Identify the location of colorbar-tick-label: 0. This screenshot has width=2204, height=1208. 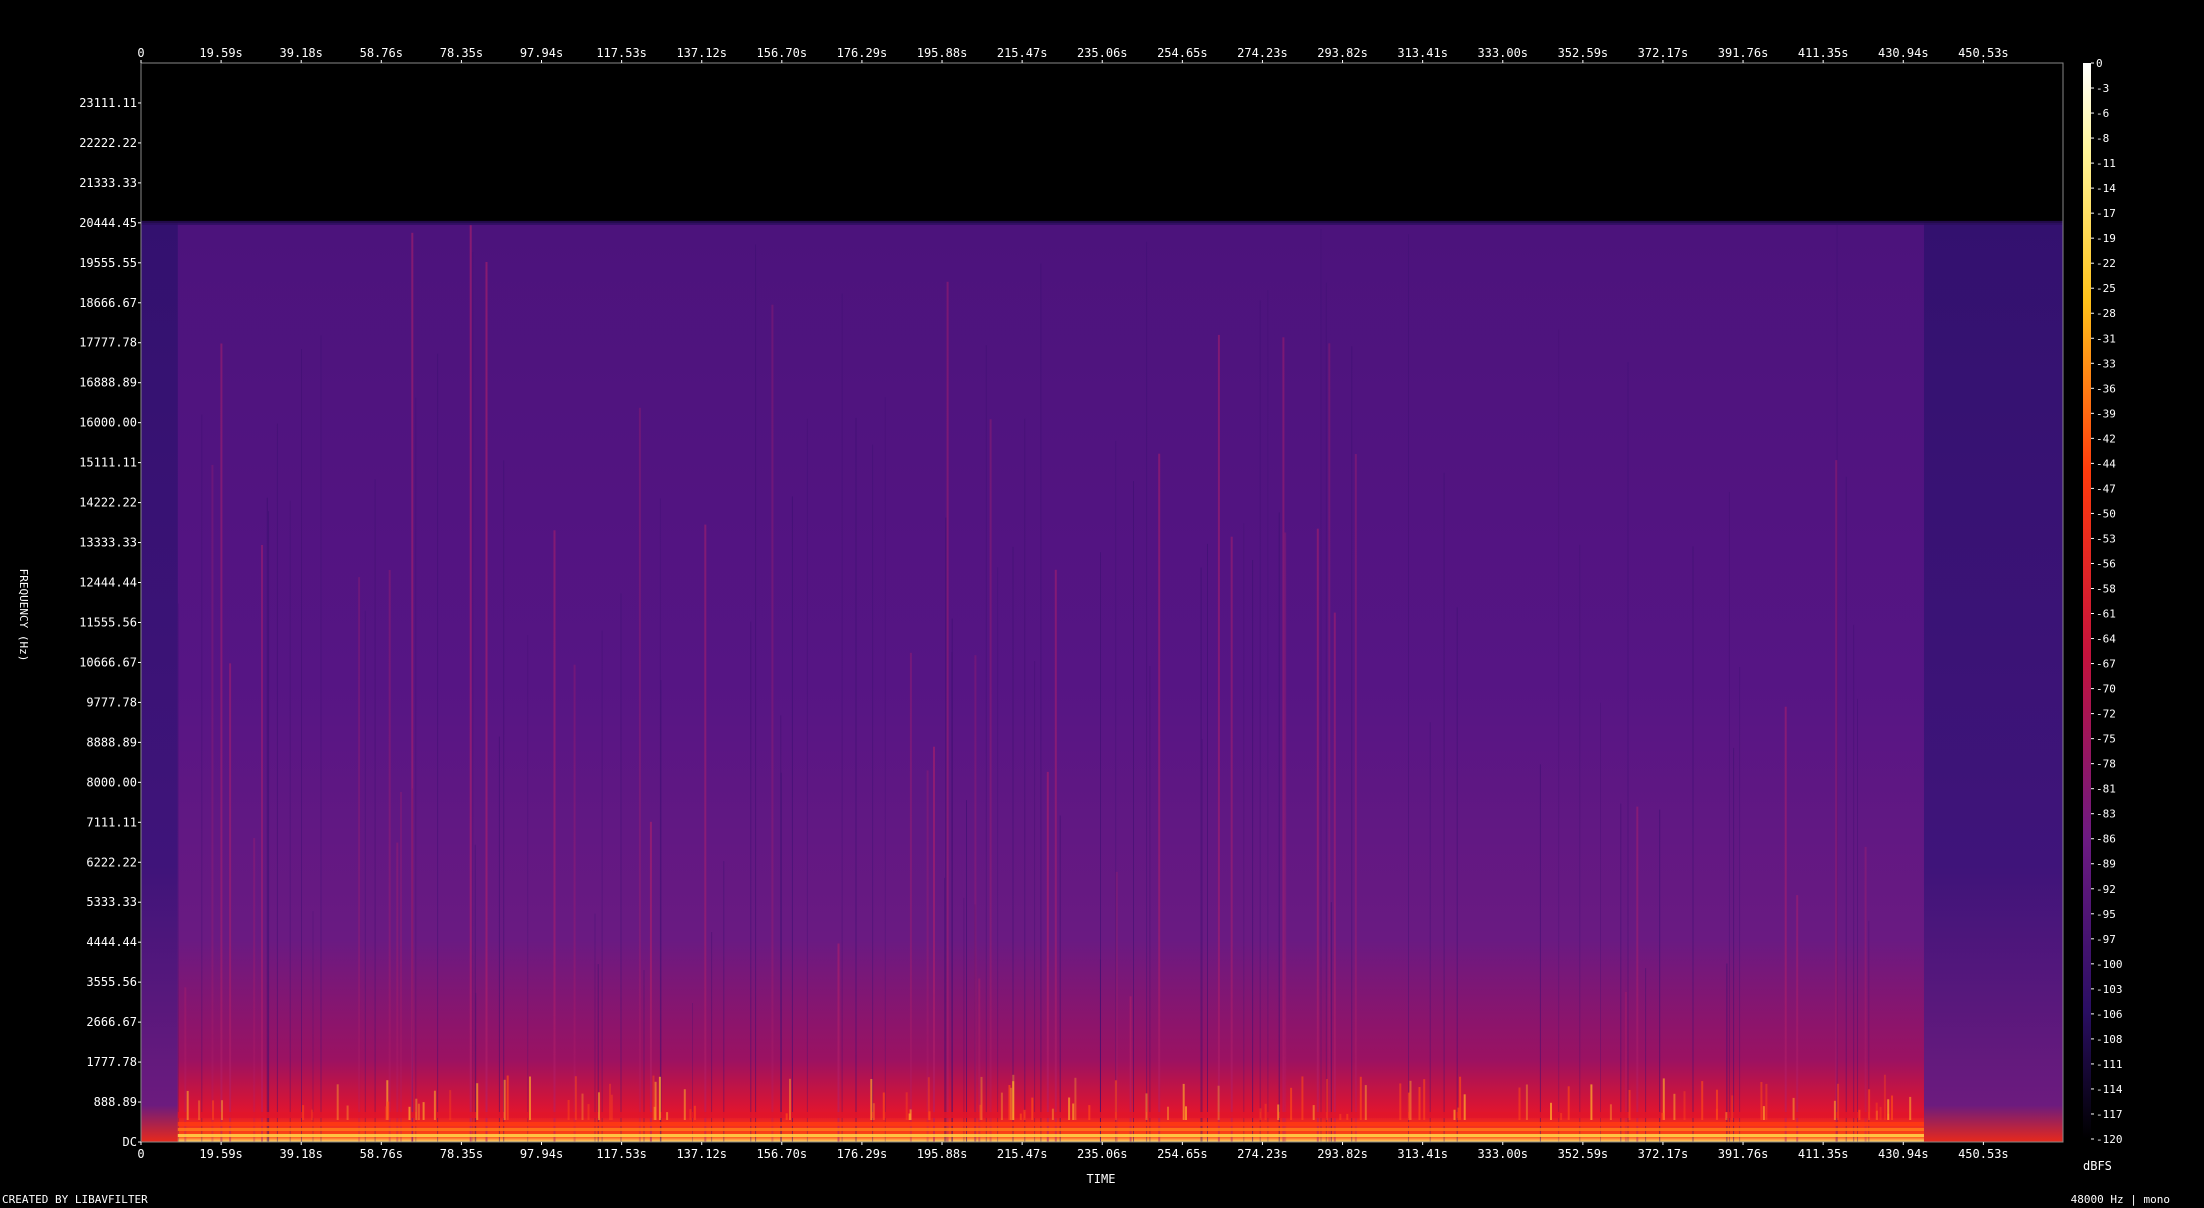
(2099, 63).